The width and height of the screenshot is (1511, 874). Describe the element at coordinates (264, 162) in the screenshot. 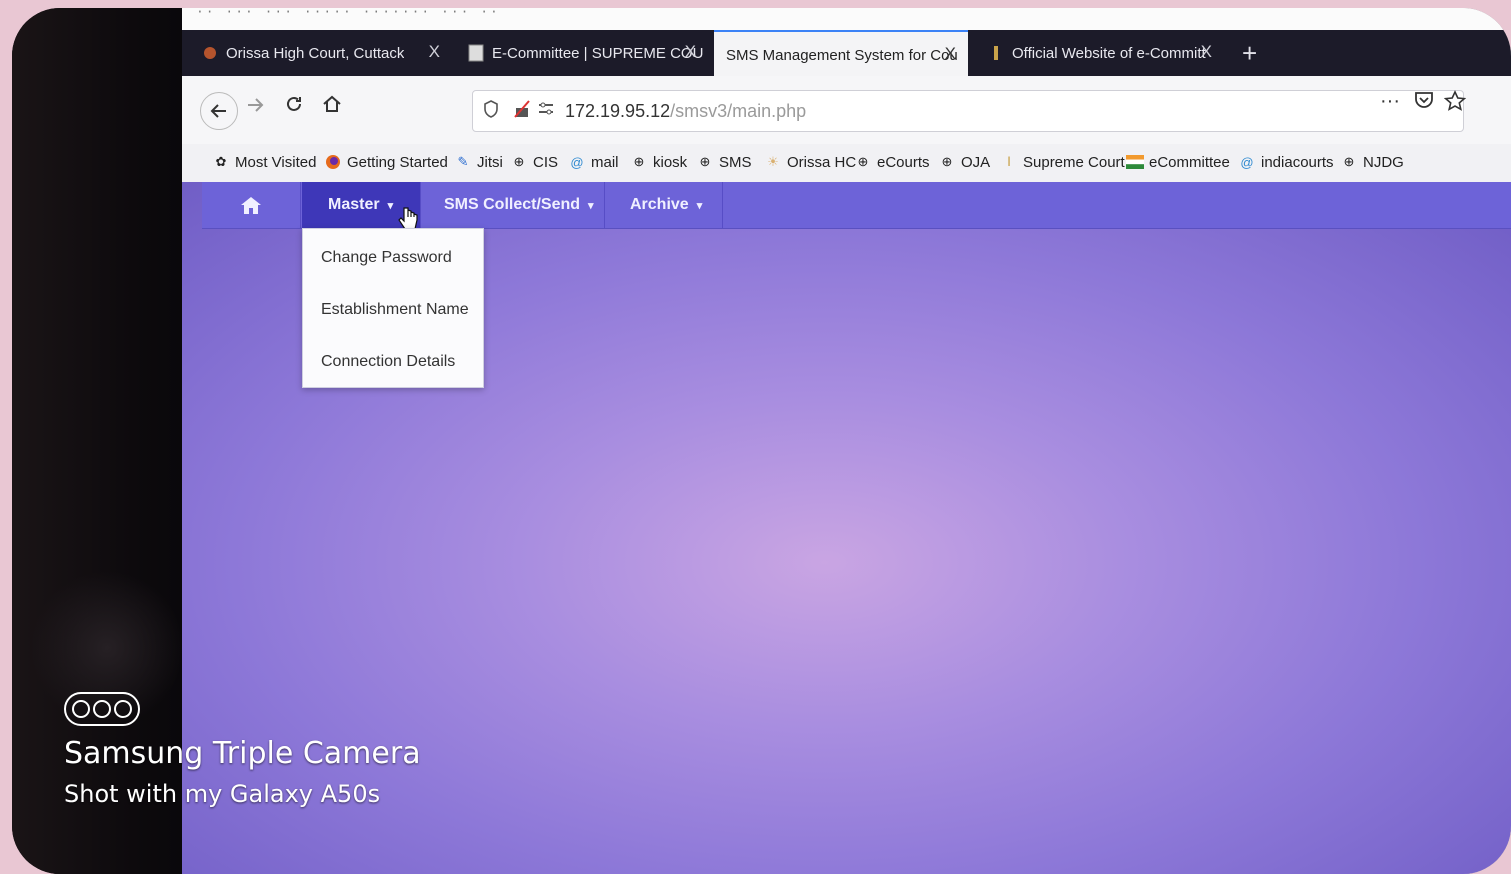

I see `bookmark-most-visited: ✿ Most Visited` at that location.